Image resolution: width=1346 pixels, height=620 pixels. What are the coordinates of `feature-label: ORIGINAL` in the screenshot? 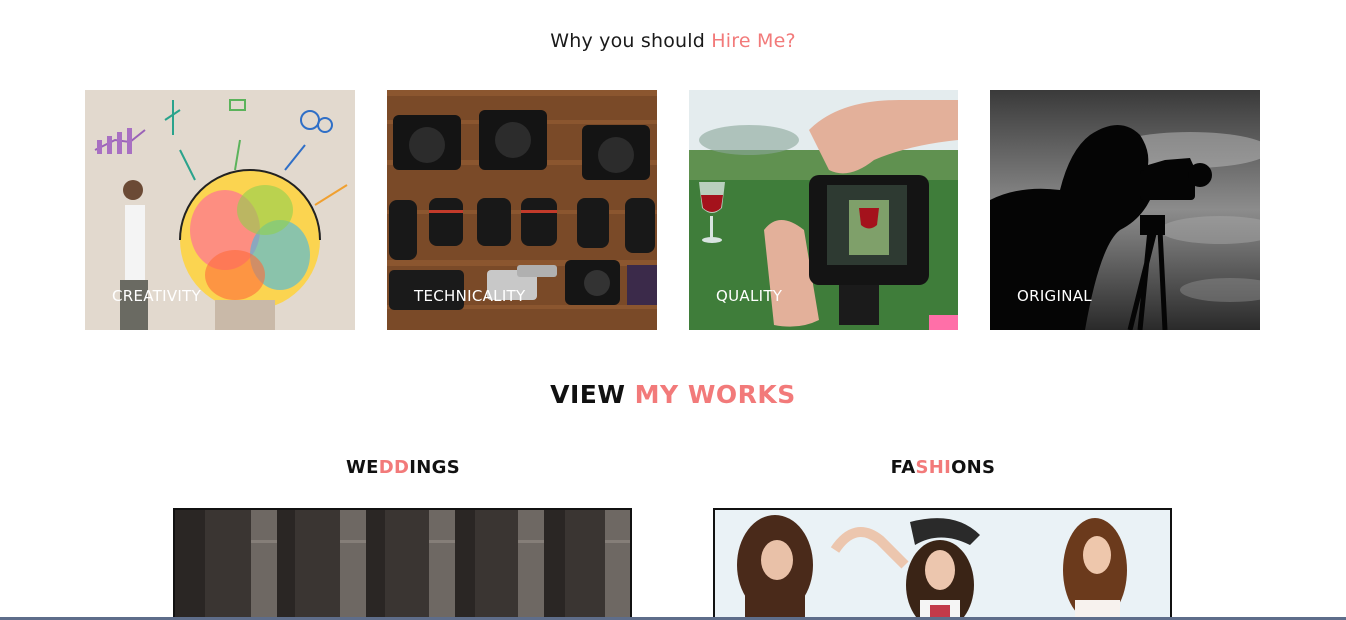 It's located at (1054, 296).